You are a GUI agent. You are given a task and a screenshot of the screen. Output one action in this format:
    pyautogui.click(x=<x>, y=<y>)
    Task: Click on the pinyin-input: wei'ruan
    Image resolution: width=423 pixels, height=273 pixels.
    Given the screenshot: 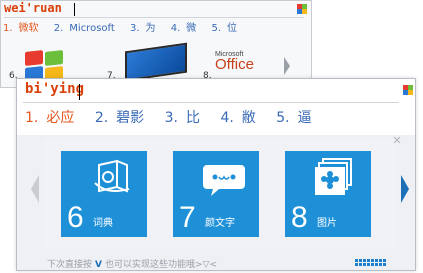 What is the action you would take?
    pyautogui.click(x=33, y=8)
    